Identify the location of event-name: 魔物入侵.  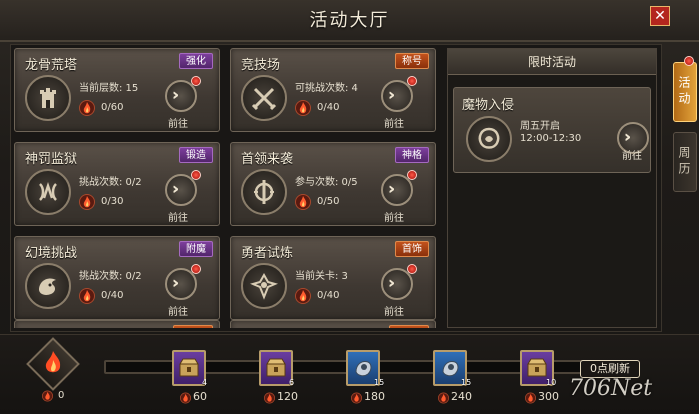
(488, 105).